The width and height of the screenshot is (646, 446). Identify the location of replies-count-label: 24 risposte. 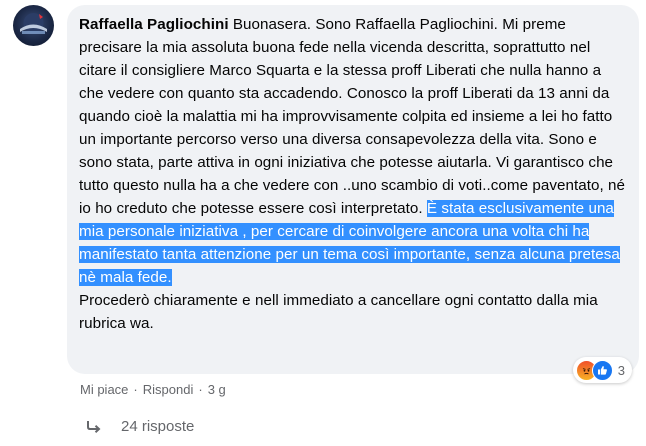
(157, 426).